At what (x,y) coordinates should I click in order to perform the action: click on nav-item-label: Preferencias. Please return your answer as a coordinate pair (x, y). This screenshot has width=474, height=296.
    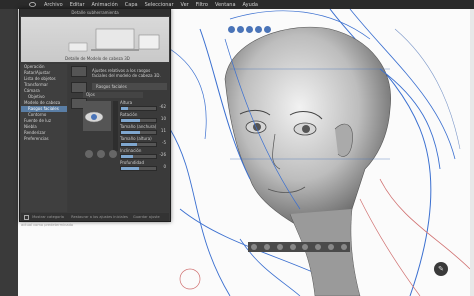
    Looking at the image, I should click on (36, 138).